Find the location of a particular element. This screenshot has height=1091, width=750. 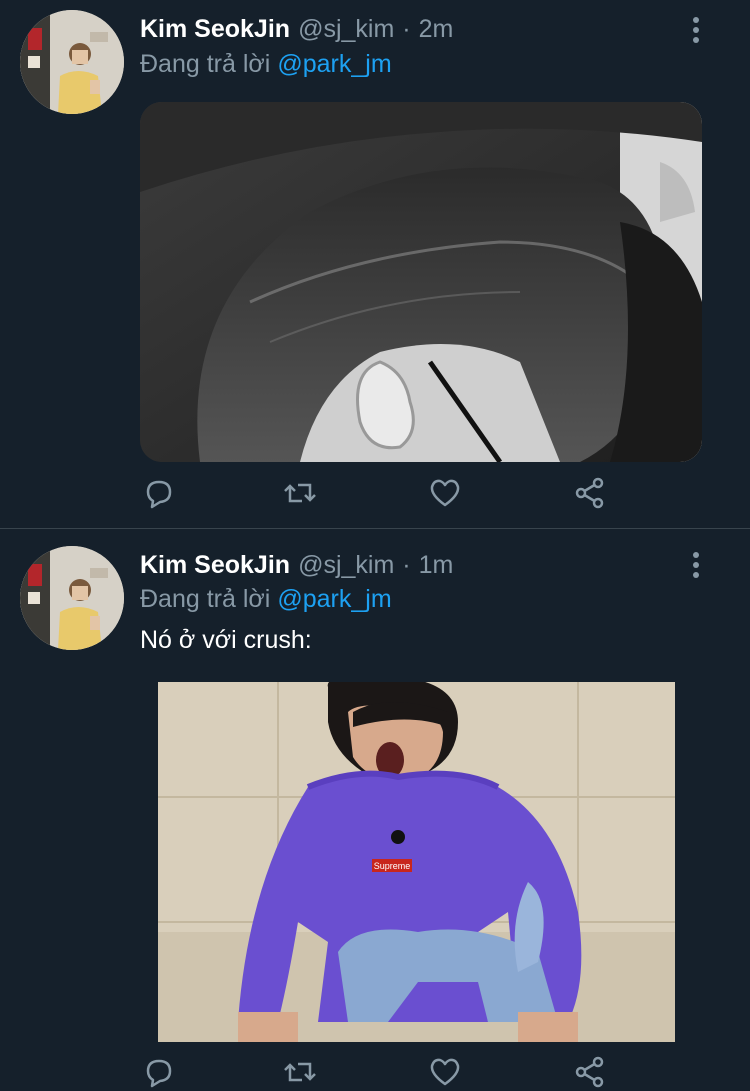

timestamp: 2m is located at coordinates (436, 29).